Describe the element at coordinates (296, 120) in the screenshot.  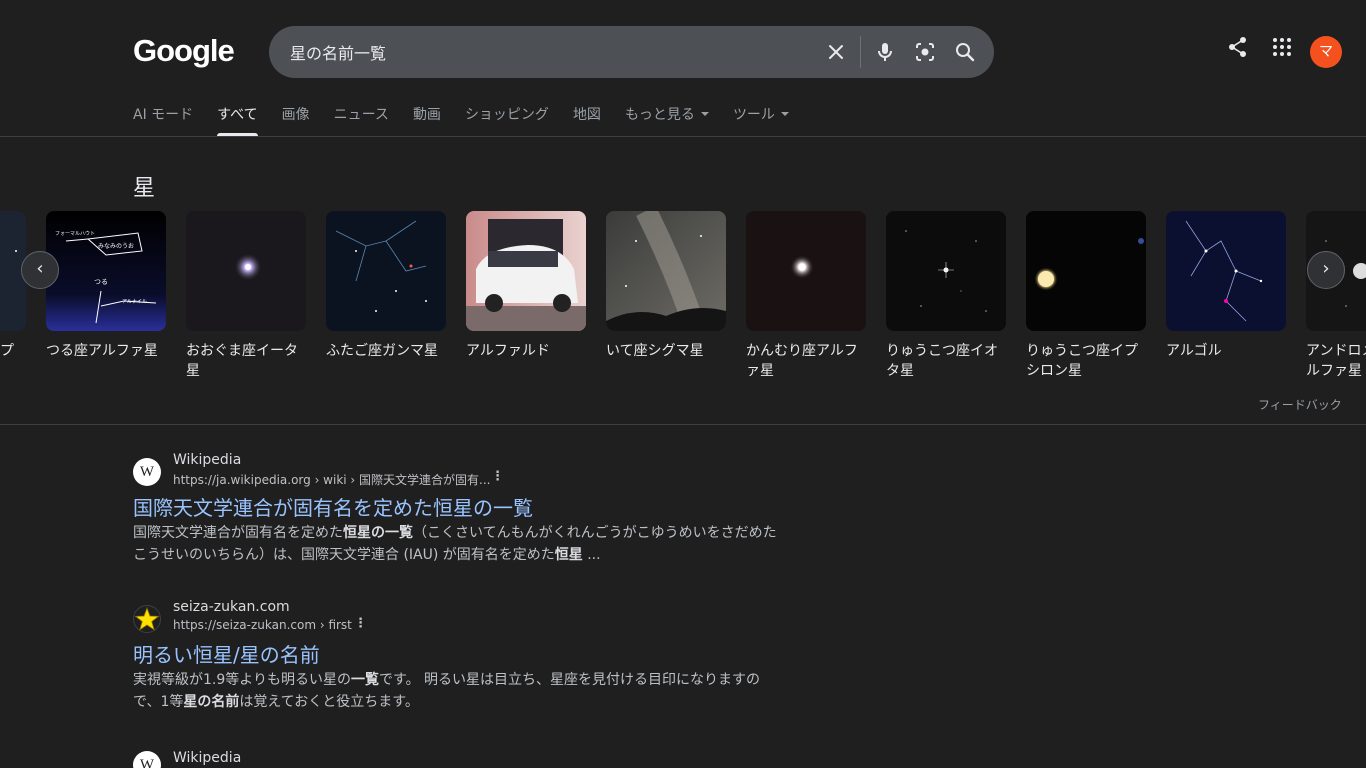
I see `tab-images: 画像` at that location.